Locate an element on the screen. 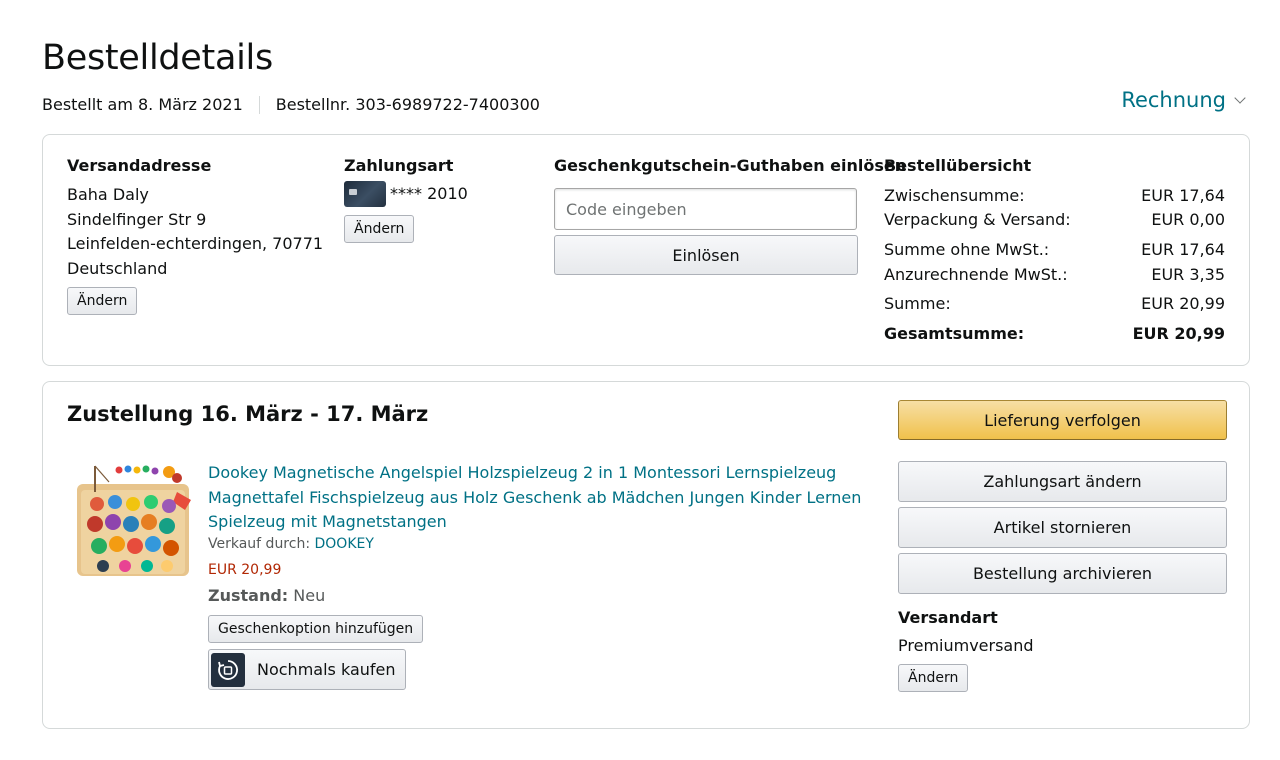 This screenshot has height=760, width=1280. redeem-button: Einlösen is located at coordinates (706, 255).